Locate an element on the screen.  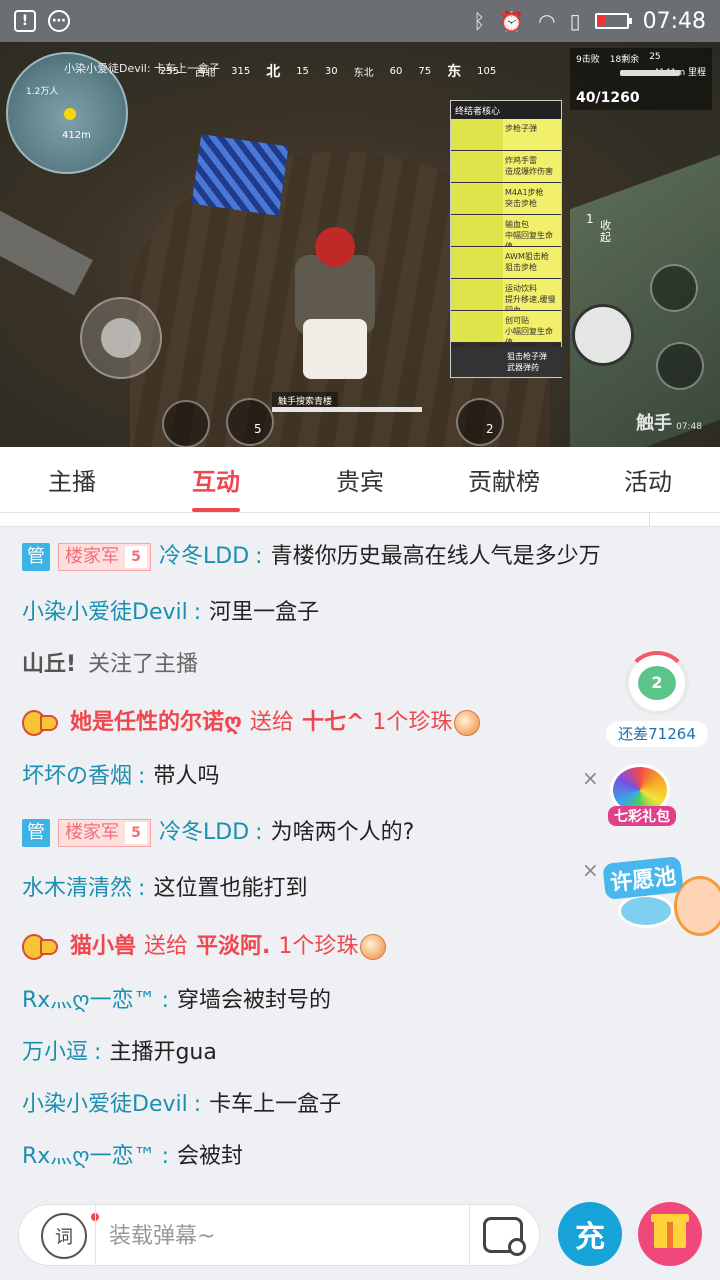
rainbow-gift-pack: 七彩礼包 is located at coordinates (642, 798).